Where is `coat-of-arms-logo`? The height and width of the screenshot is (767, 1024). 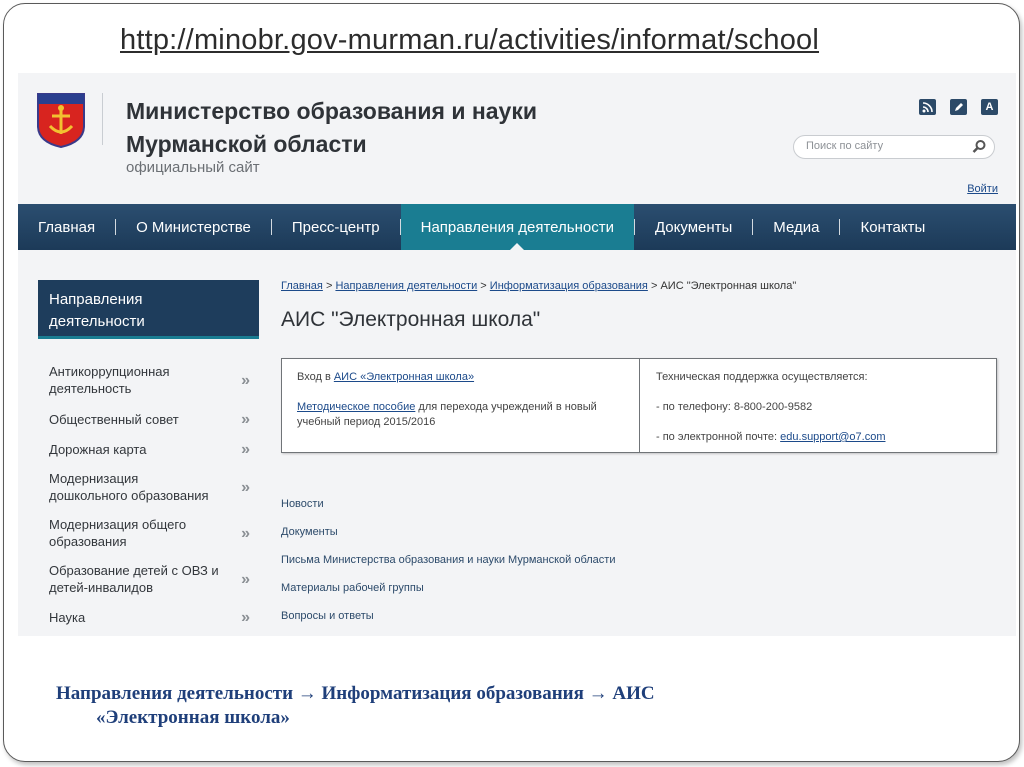 coat-of-arms-logo is located at coordinates (61, 120).